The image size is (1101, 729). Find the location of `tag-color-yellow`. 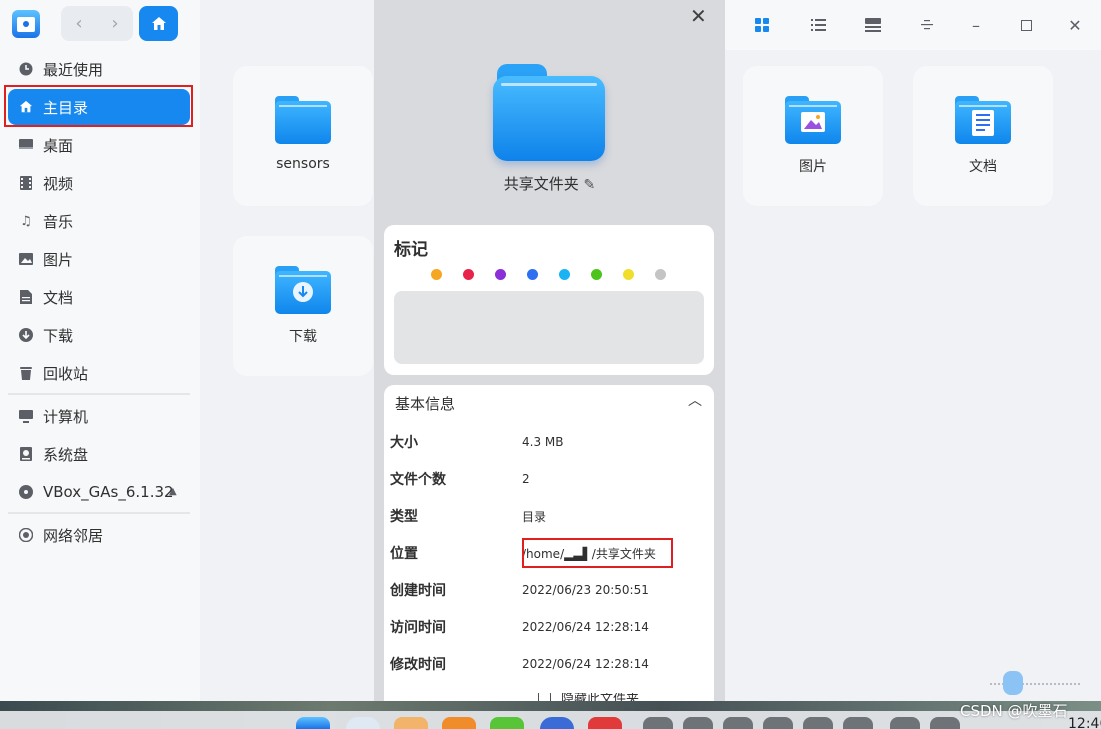

tag-color-yellow is located at coordinates (628, 274).